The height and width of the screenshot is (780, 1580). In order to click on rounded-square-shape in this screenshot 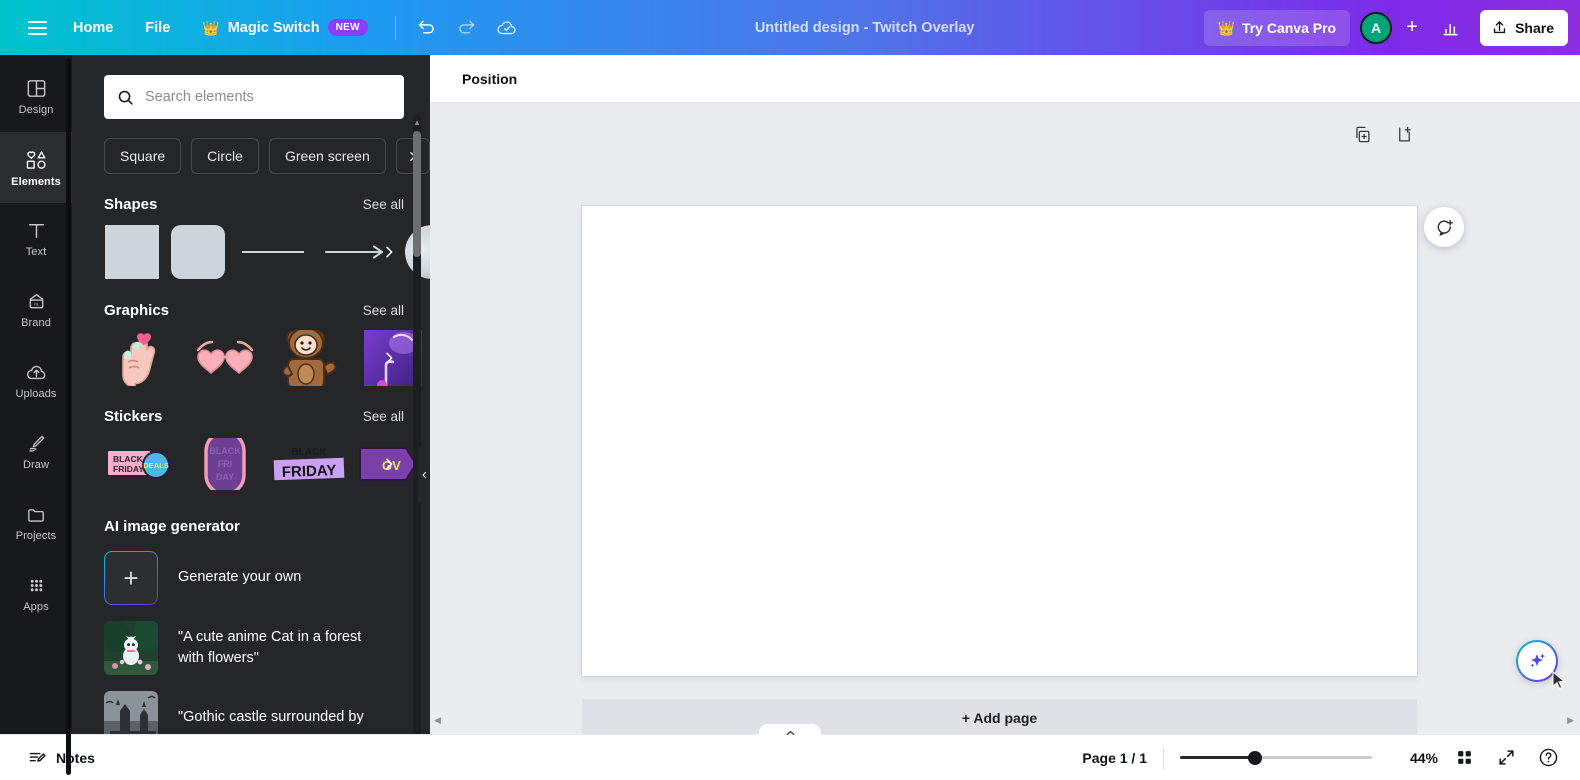, I will do `click(198, 252)`.